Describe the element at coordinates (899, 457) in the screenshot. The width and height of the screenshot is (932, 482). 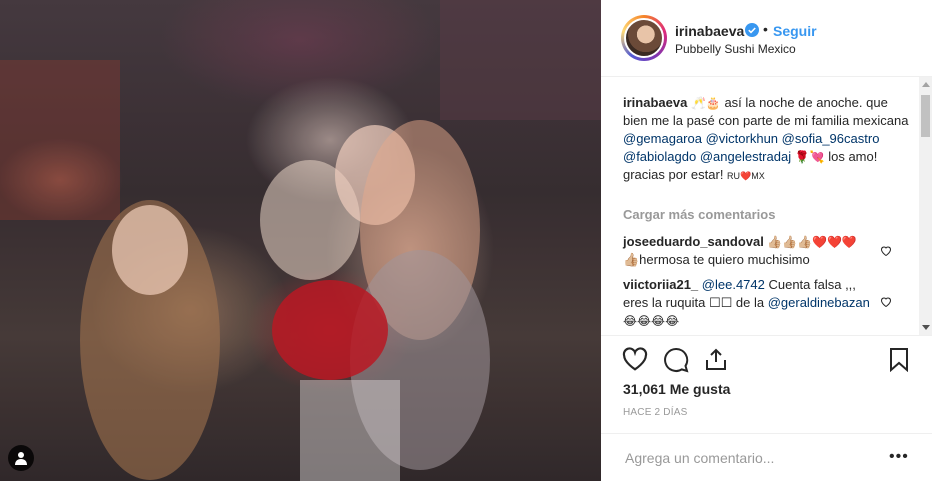
I see `more-options-icon: •••` at that location.